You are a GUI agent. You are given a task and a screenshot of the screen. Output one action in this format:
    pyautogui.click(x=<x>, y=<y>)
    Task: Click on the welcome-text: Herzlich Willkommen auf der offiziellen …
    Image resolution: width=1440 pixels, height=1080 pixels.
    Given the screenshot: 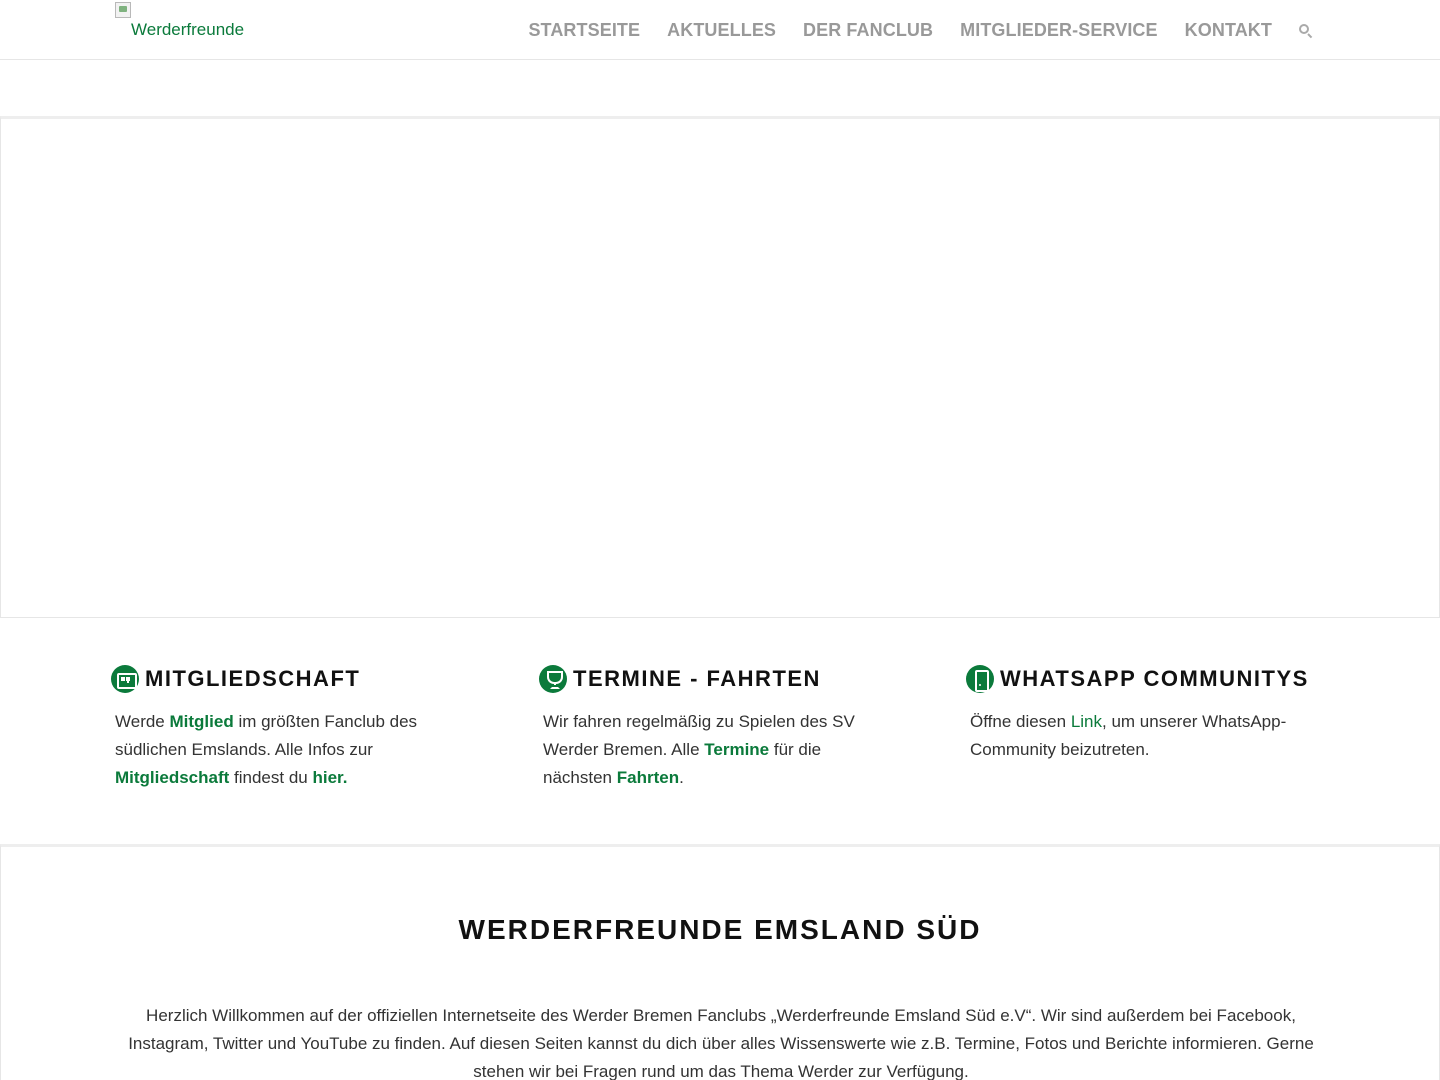 What is the action you would take?
    pyautogui.click(x=721, y=1043)
    